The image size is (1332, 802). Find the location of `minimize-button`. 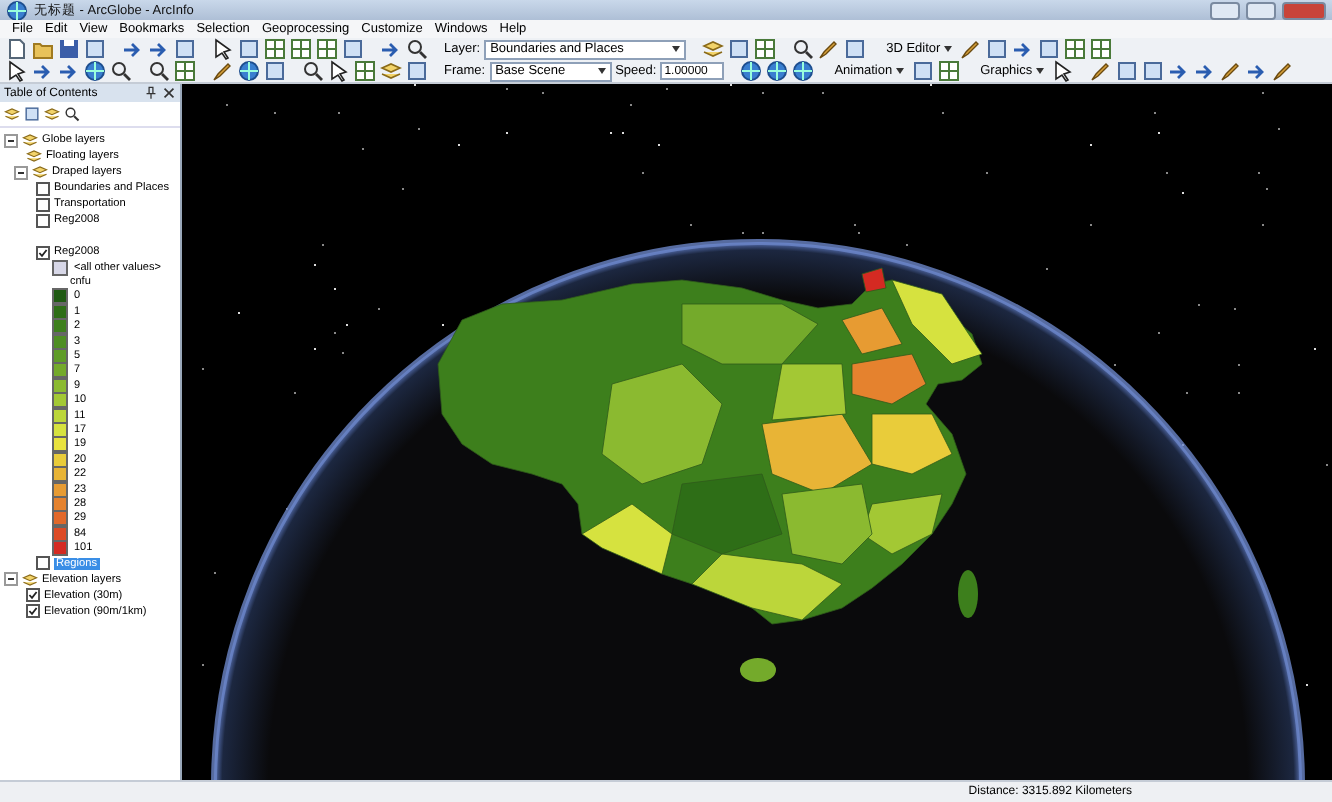

minimize-button is located at coordinates (1225, 10).